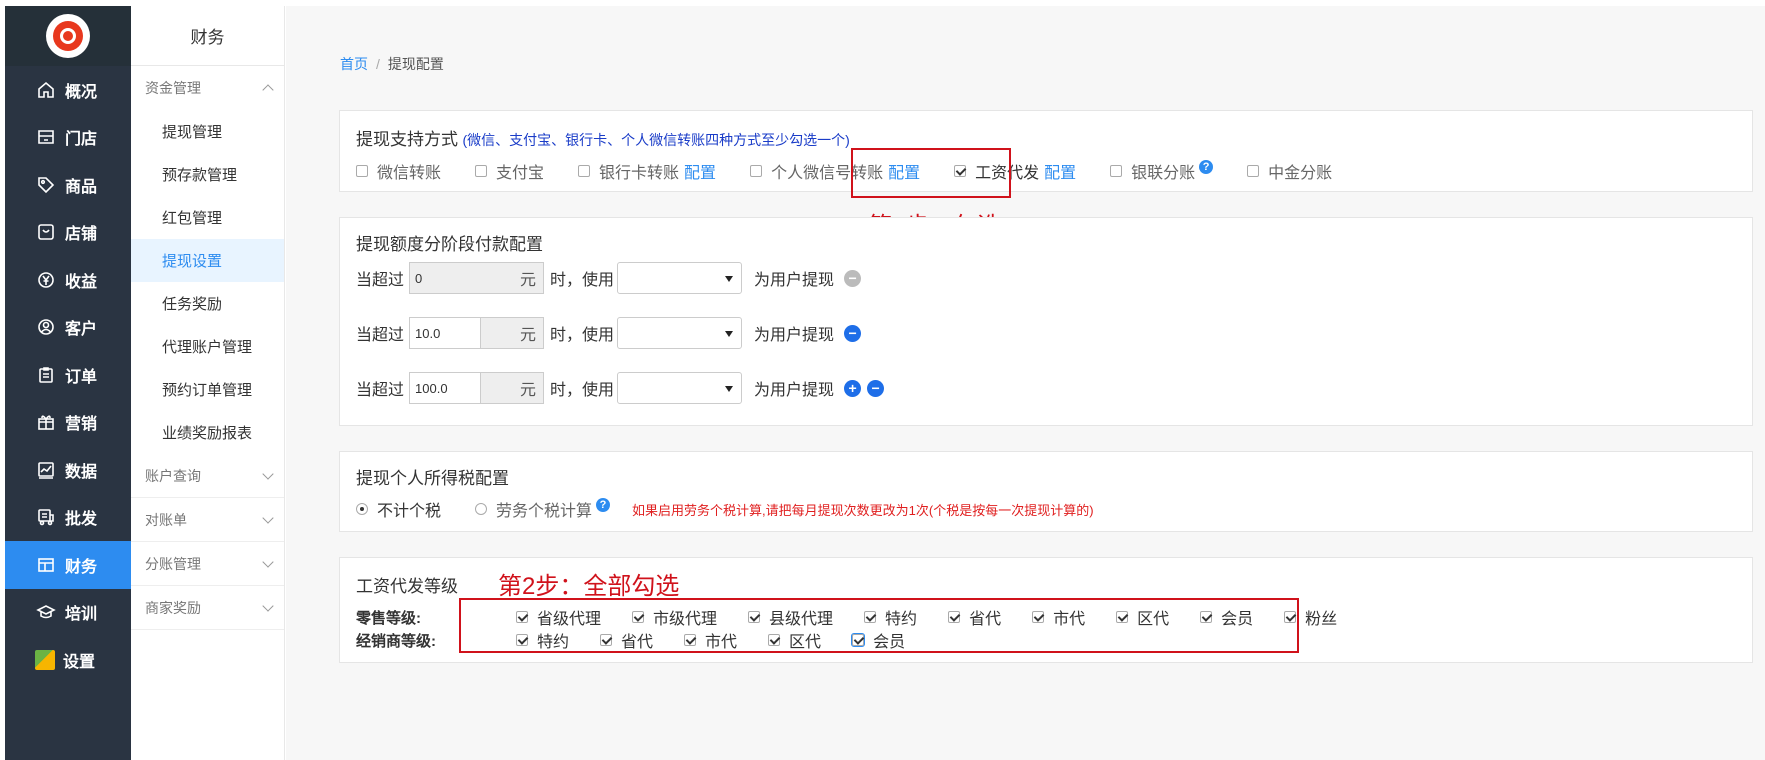  I want to click on submenu-title: 财务, so click(207, 36).